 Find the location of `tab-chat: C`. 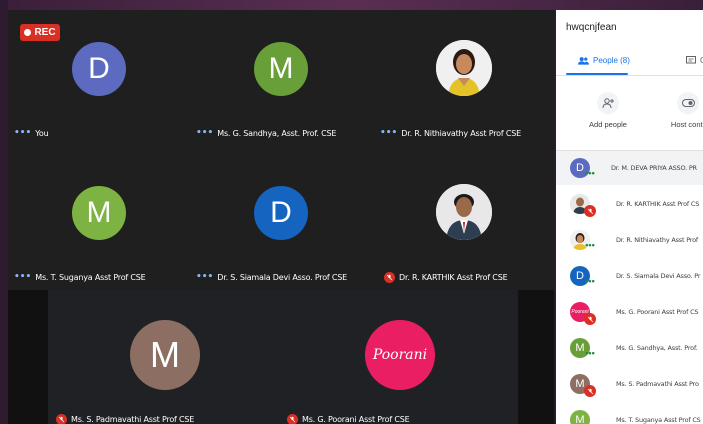

tab-chat: C is located at coordinates (694, 60).